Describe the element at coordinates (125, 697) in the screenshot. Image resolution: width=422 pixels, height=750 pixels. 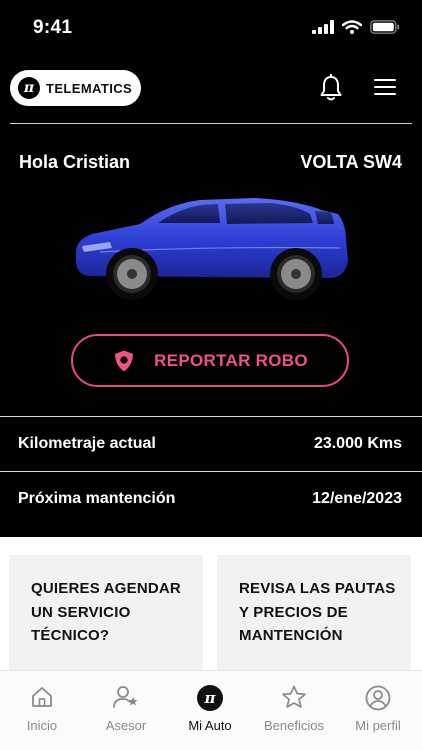
I see `advisor-icon` at that location.